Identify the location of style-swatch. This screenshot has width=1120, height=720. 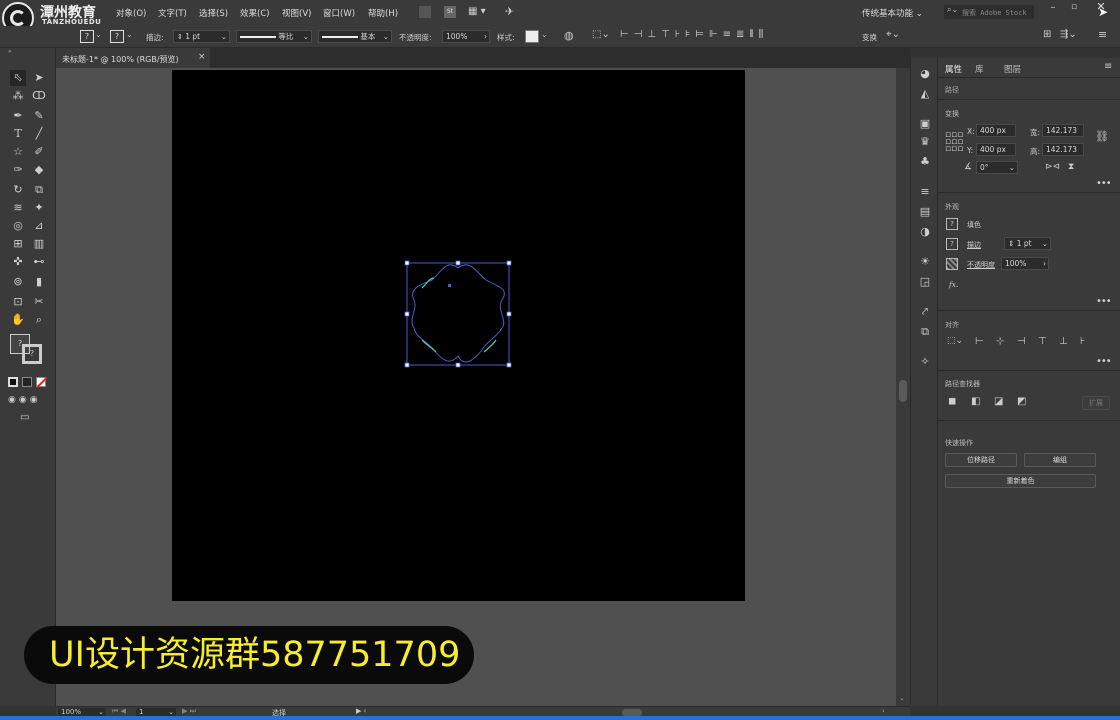
(532, 36).